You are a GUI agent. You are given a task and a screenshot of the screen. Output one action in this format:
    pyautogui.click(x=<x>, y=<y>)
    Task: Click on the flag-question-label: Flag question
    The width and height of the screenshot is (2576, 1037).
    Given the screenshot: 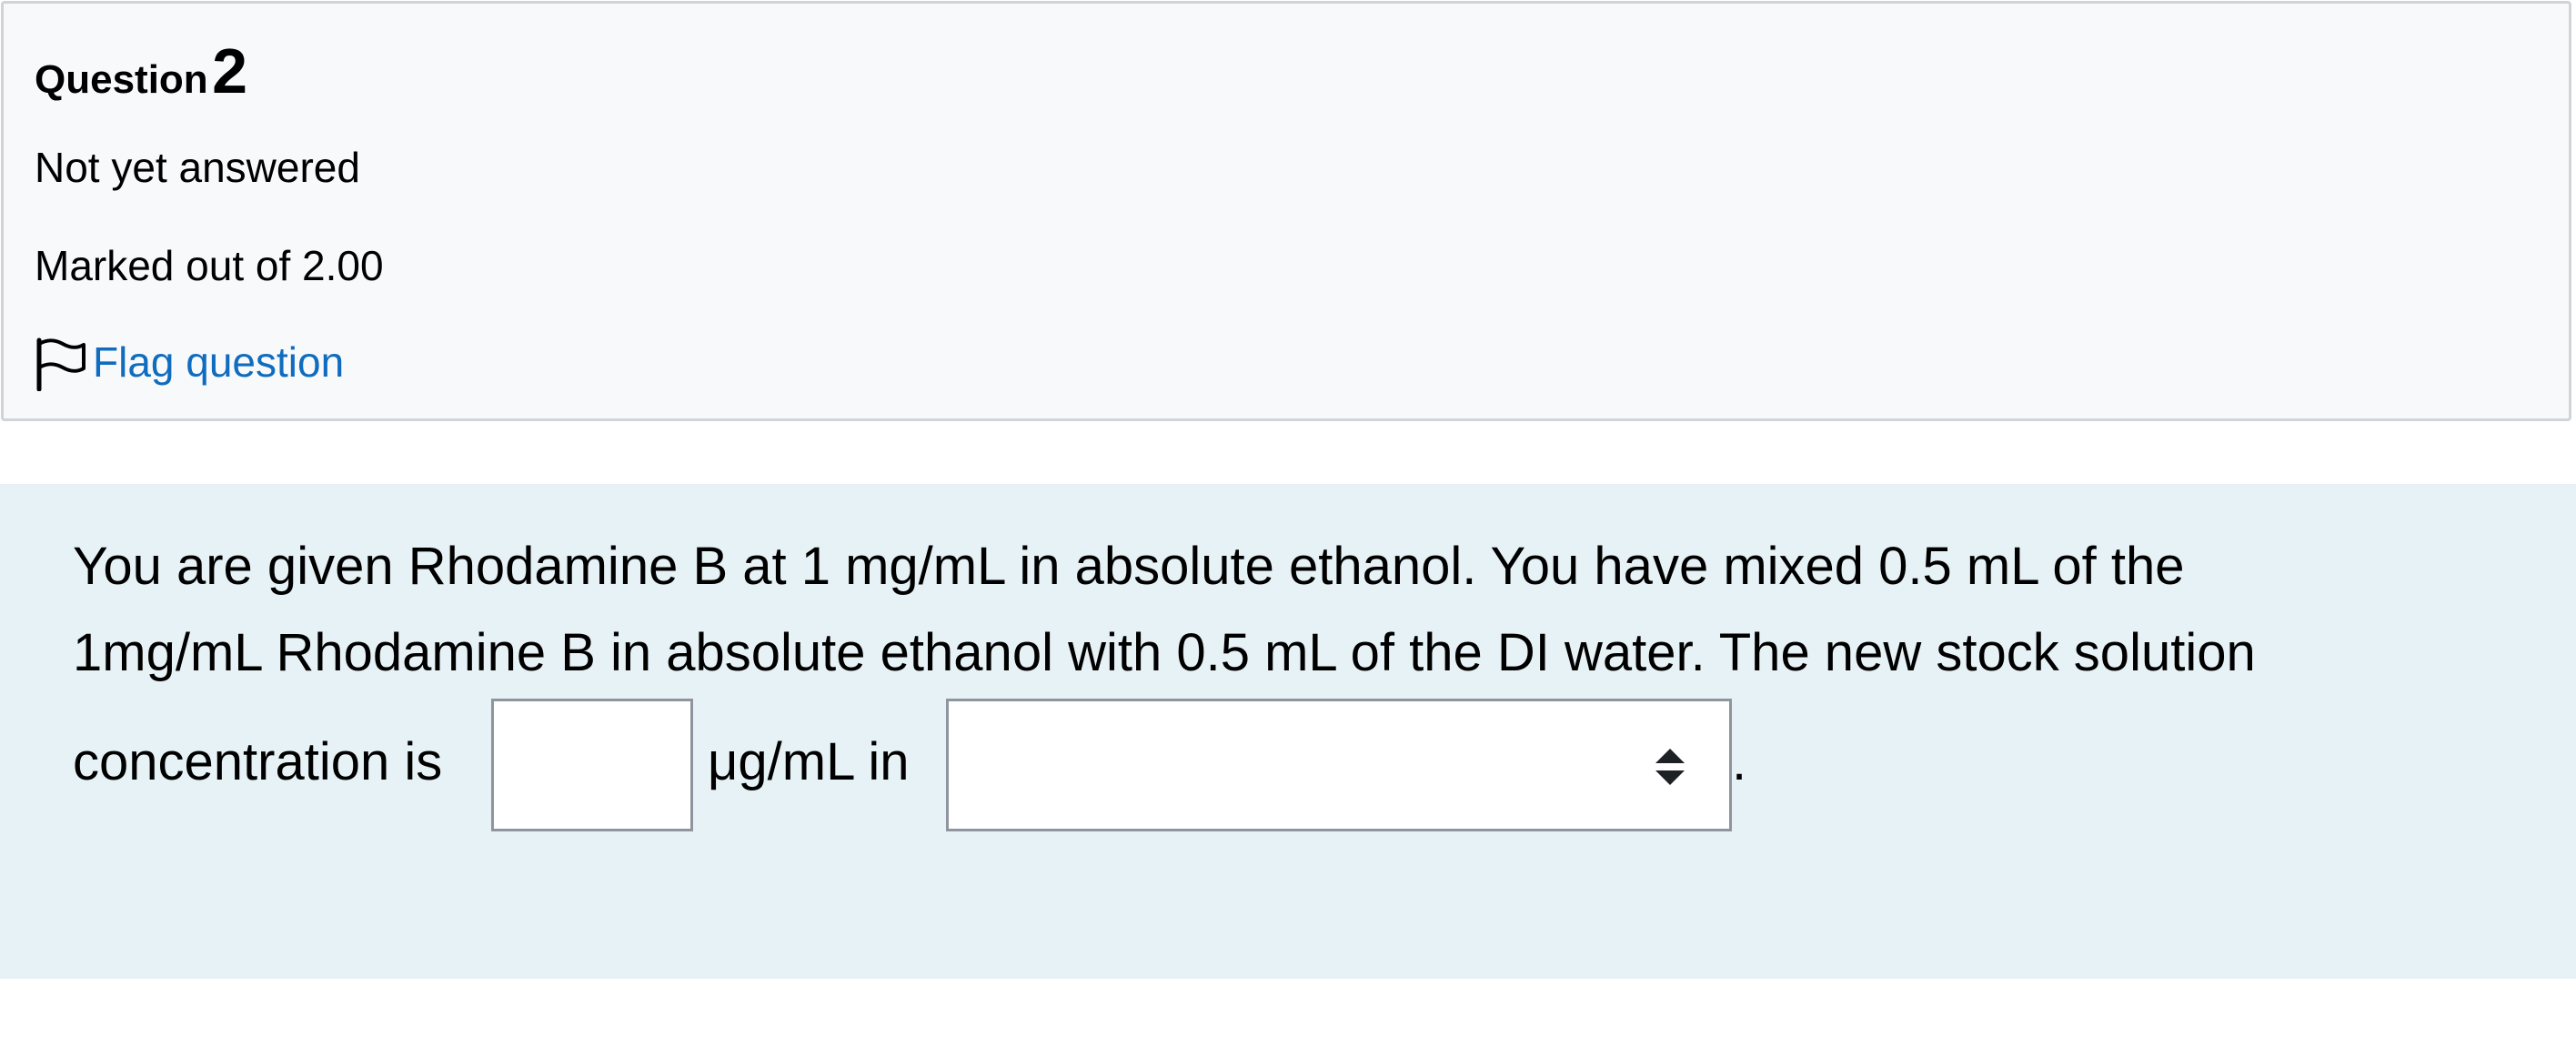 What is the action you would take?
    pyautogui.click(x=218, y=362)
    